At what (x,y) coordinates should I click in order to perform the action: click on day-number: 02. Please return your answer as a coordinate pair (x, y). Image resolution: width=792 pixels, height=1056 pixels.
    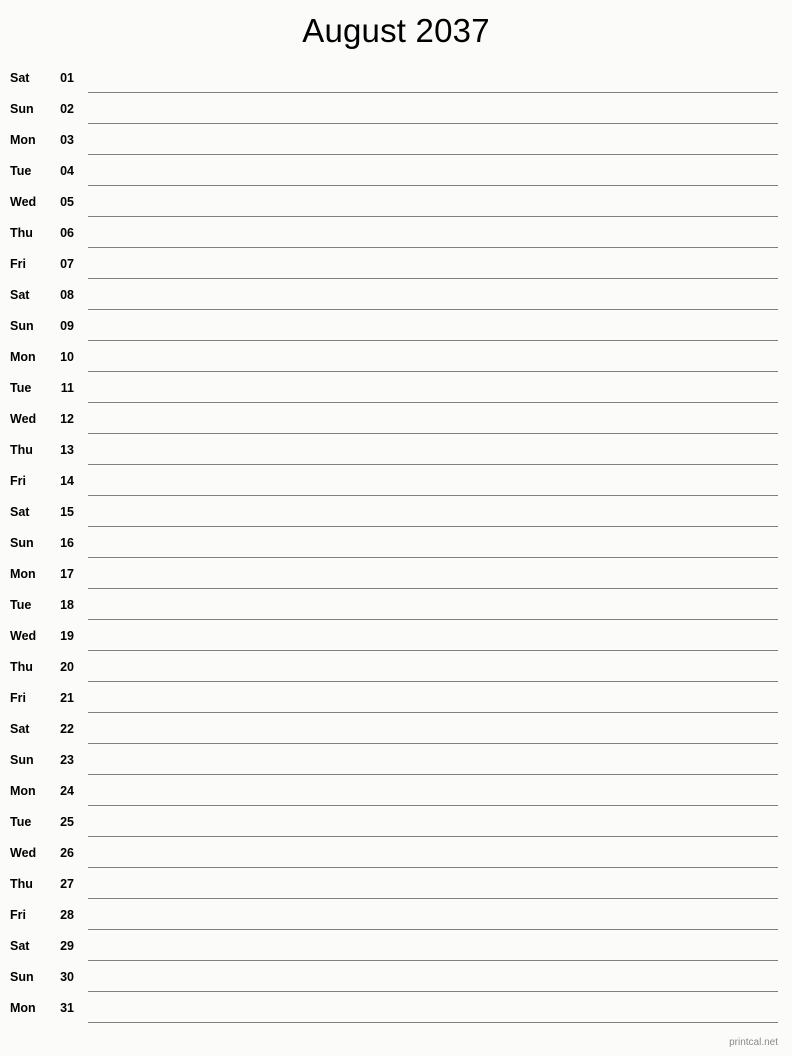
    Looking at the image, I should click on (67, 108).